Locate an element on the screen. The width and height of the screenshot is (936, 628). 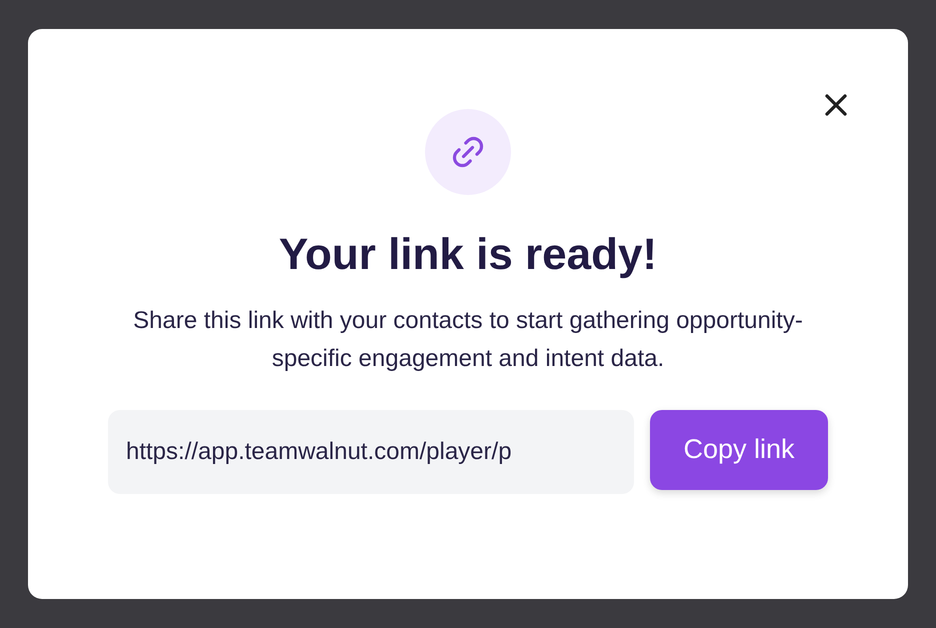
link-field: https://app.teamwalnut.com/player/p is located at coordinates (371, 452).